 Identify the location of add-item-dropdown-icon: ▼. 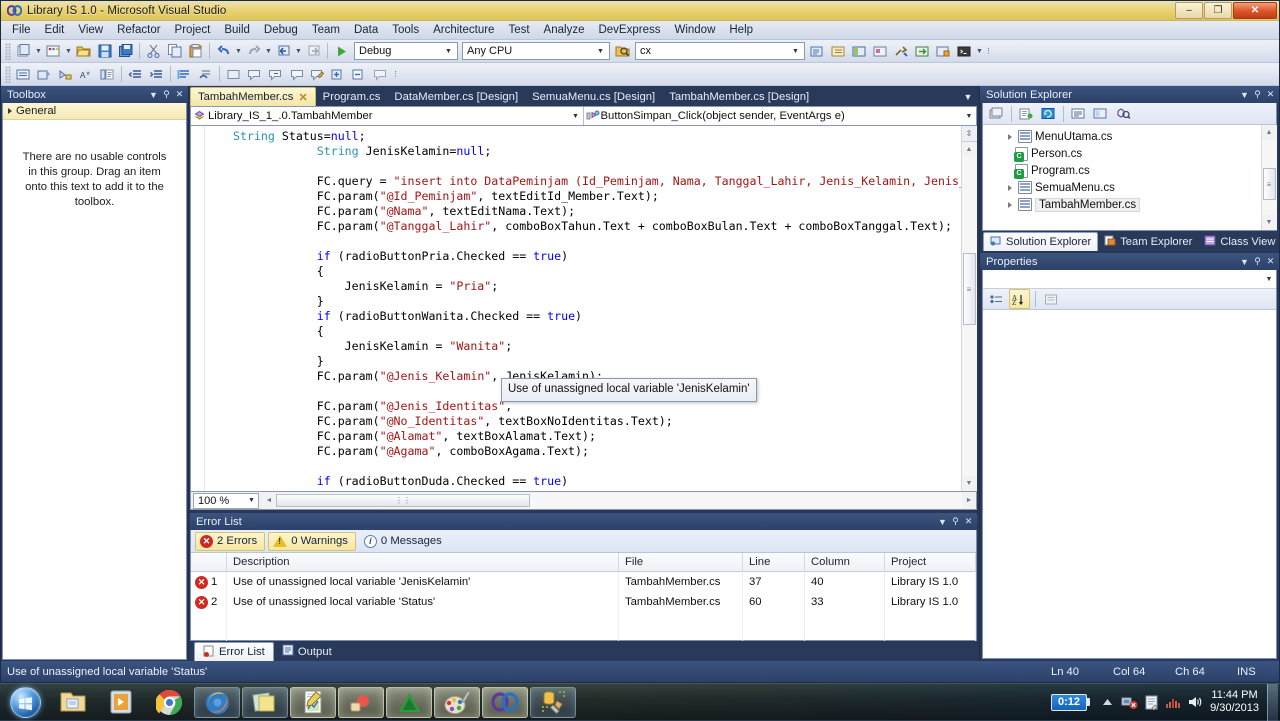
(68, 51).